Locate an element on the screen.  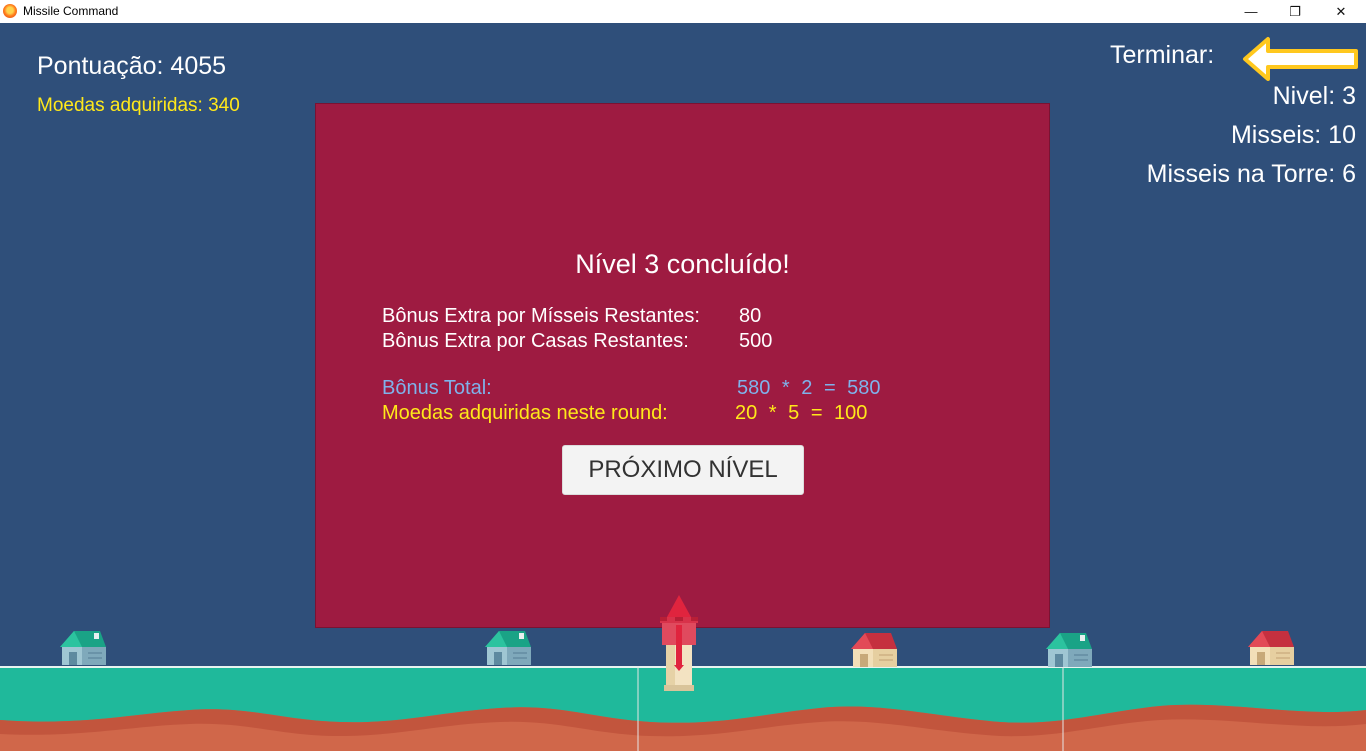
close-button: ✕ is located at coordinates (1341, 11).